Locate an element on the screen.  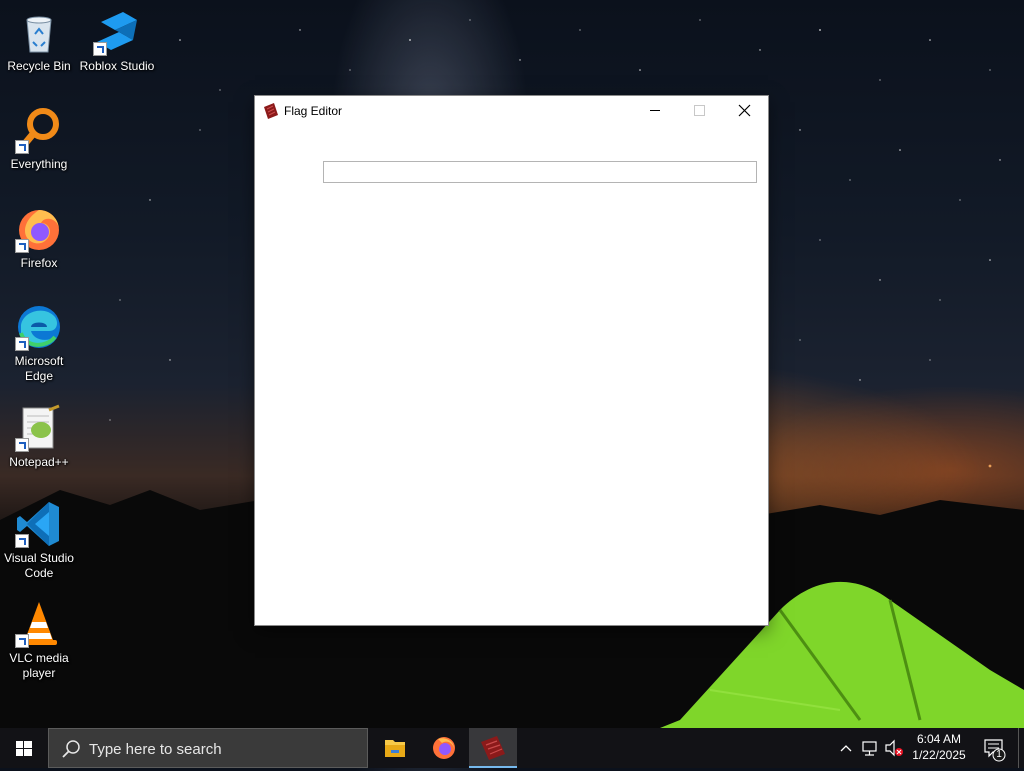
flag-editor-app-icon is located at coordinates (271, 111).